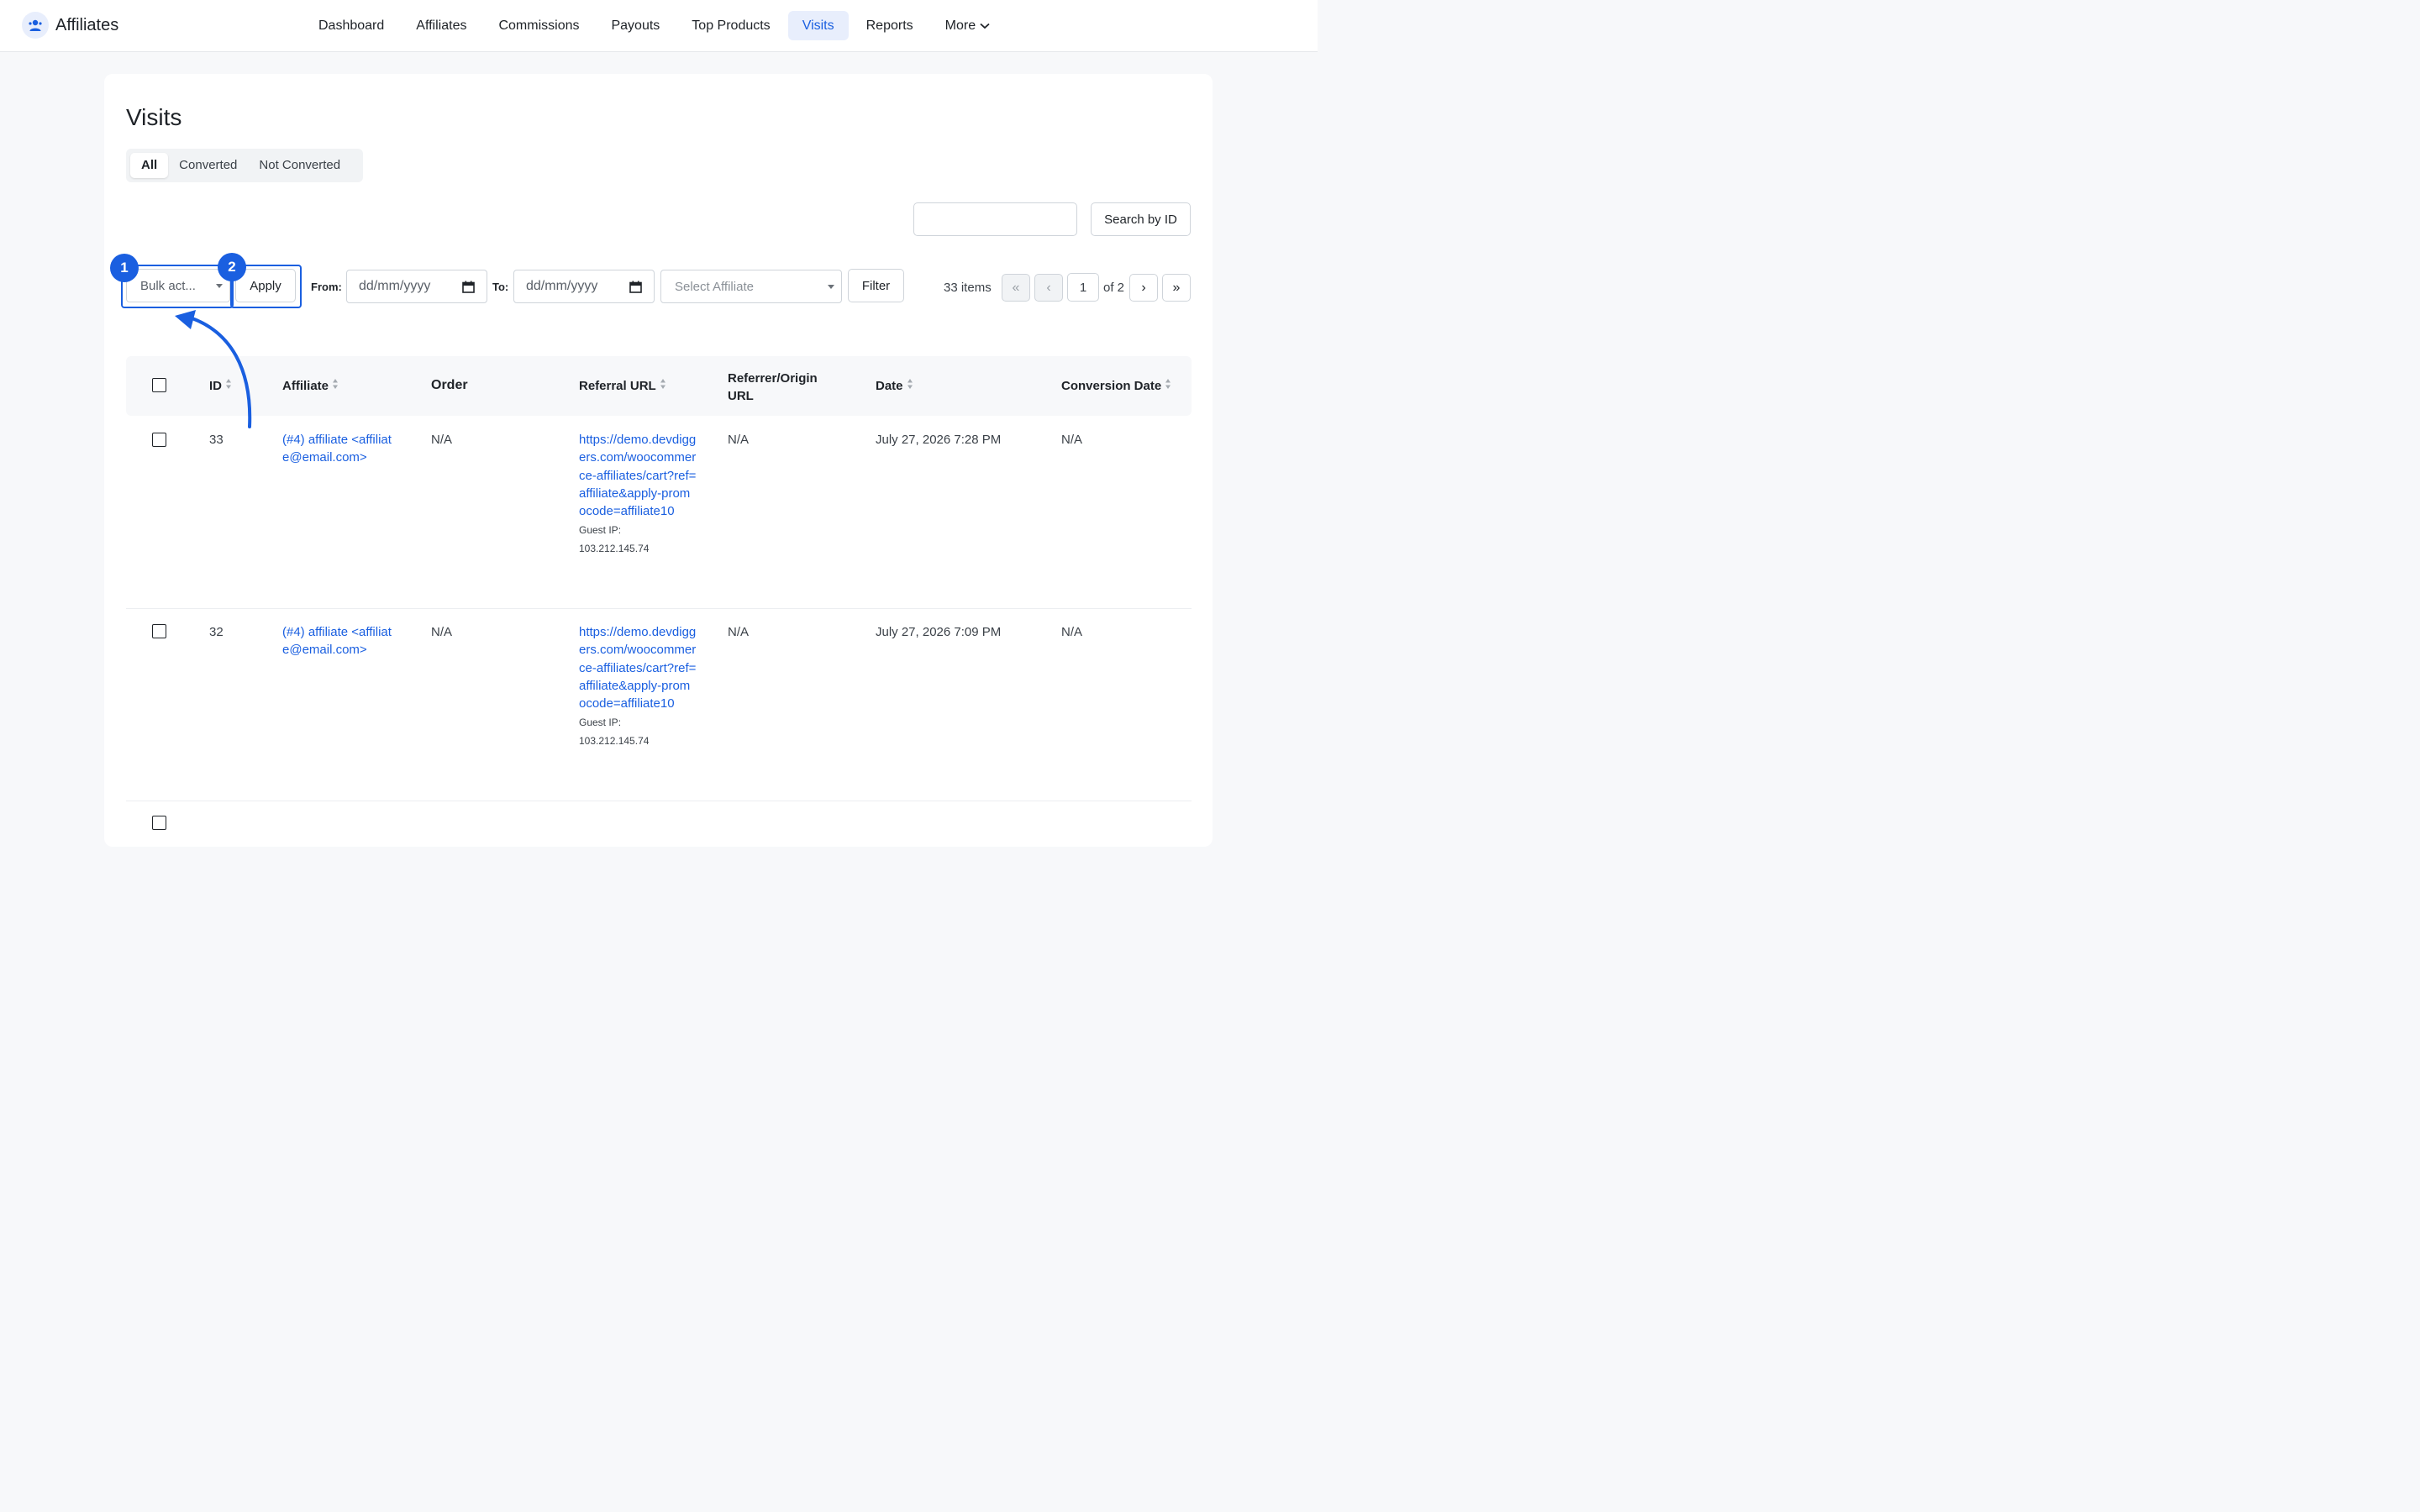 This screenshot has width=2420, height=1512. I want to click on column-header-affiliate: Affiliate, so click(310, 385).